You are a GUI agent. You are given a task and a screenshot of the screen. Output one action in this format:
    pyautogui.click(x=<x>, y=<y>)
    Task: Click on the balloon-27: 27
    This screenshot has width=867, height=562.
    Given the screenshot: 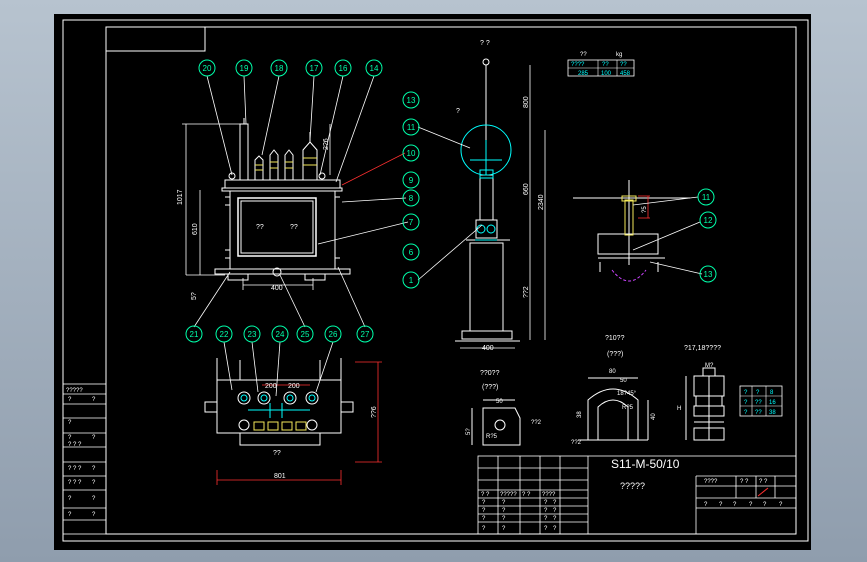 What is the action you would take?
    pyautogui.click(x=365, y=334)
    